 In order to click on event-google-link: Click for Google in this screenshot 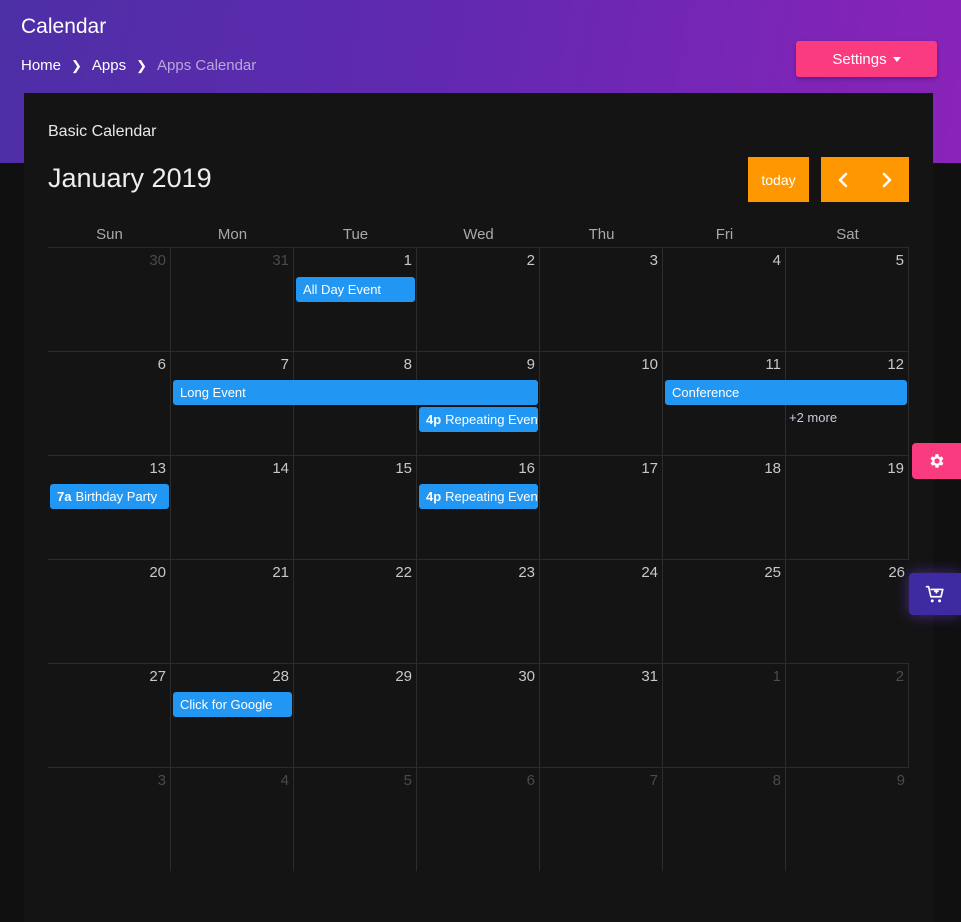, I will do `click(232, 704)`.